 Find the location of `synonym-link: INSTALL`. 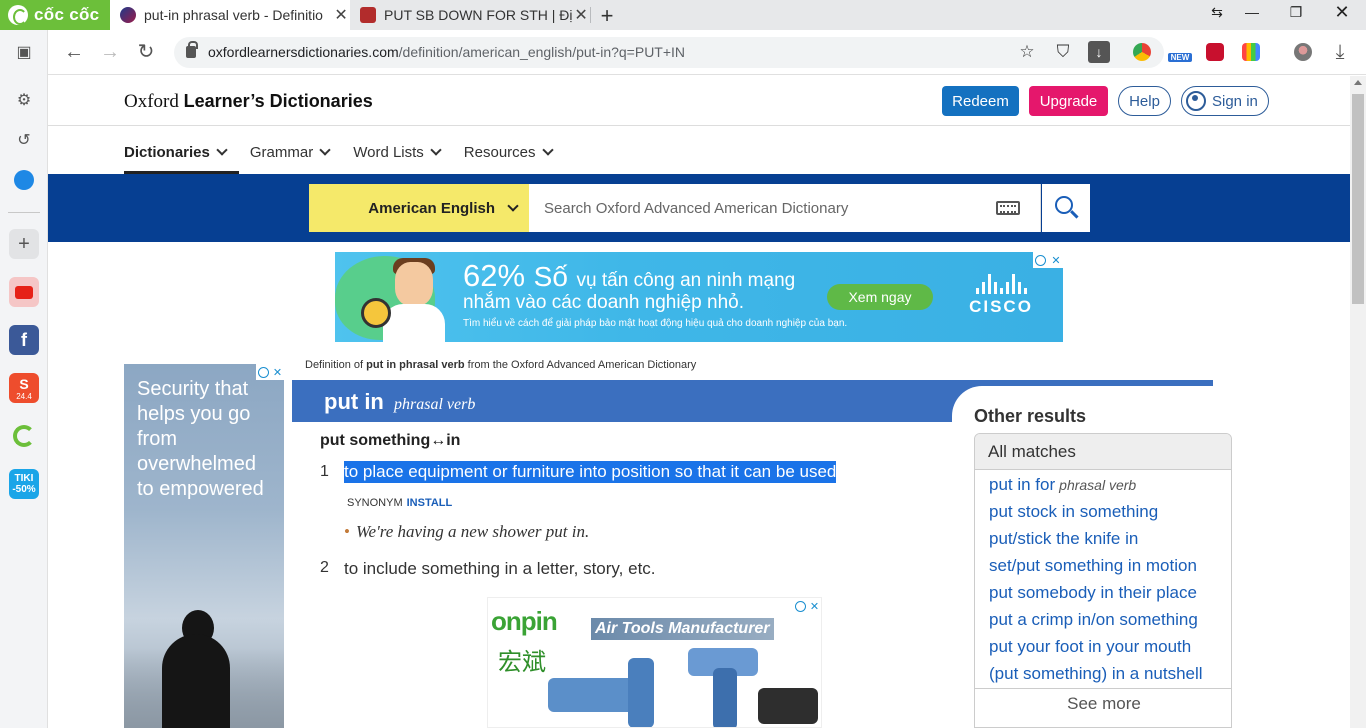

synonym-link: INSTALL is located at coordinates (430, 503).